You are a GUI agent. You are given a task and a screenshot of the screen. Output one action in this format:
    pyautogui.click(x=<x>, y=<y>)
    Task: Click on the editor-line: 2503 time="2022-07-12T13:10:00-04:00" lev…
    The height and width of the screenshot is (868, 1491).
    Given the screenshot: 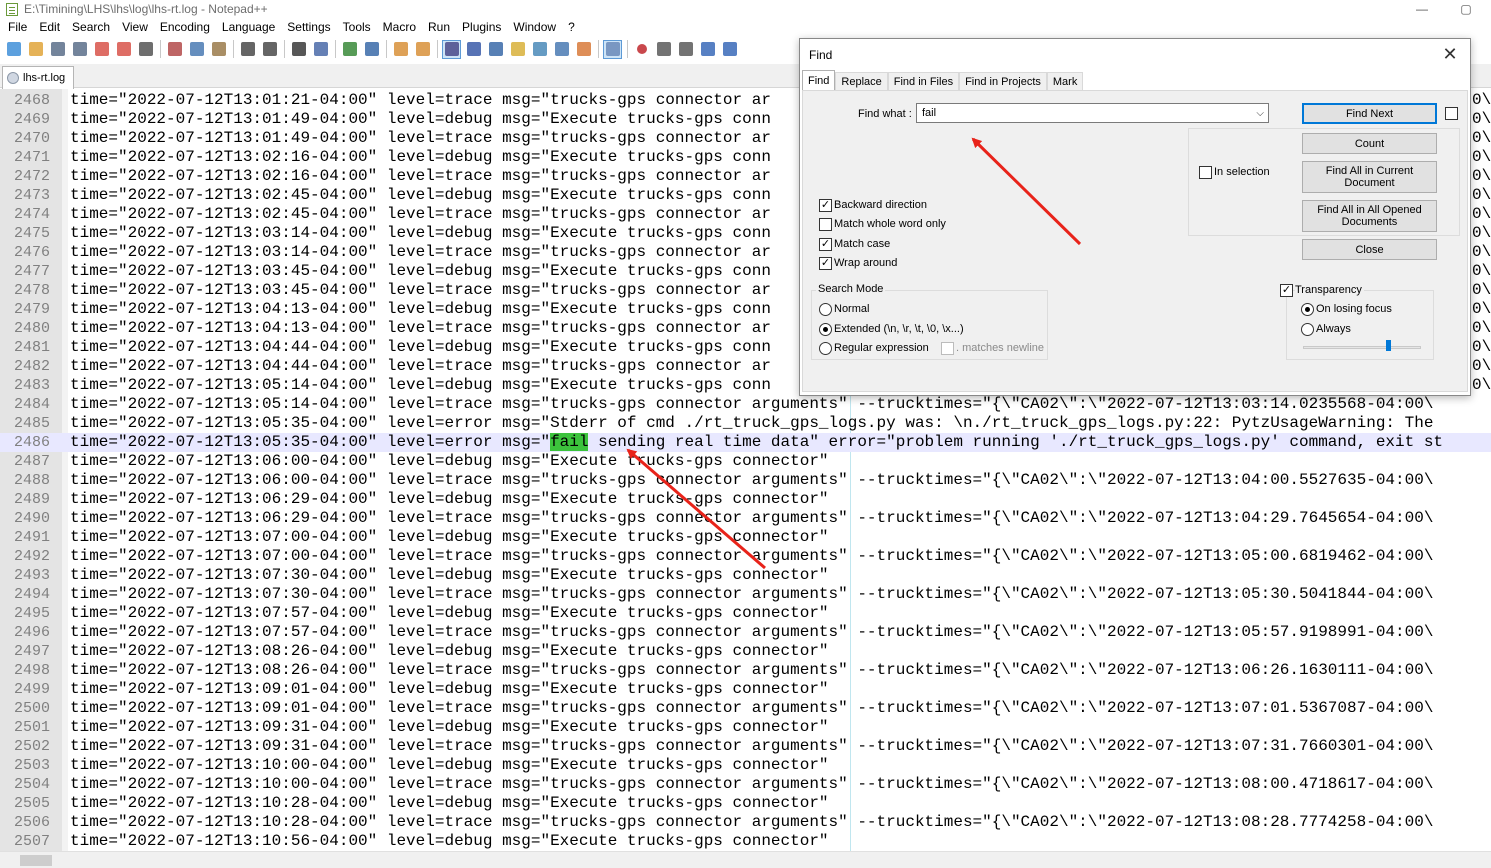 What is the action you would take?
    pyautogui.click(x=745, y=765)
    